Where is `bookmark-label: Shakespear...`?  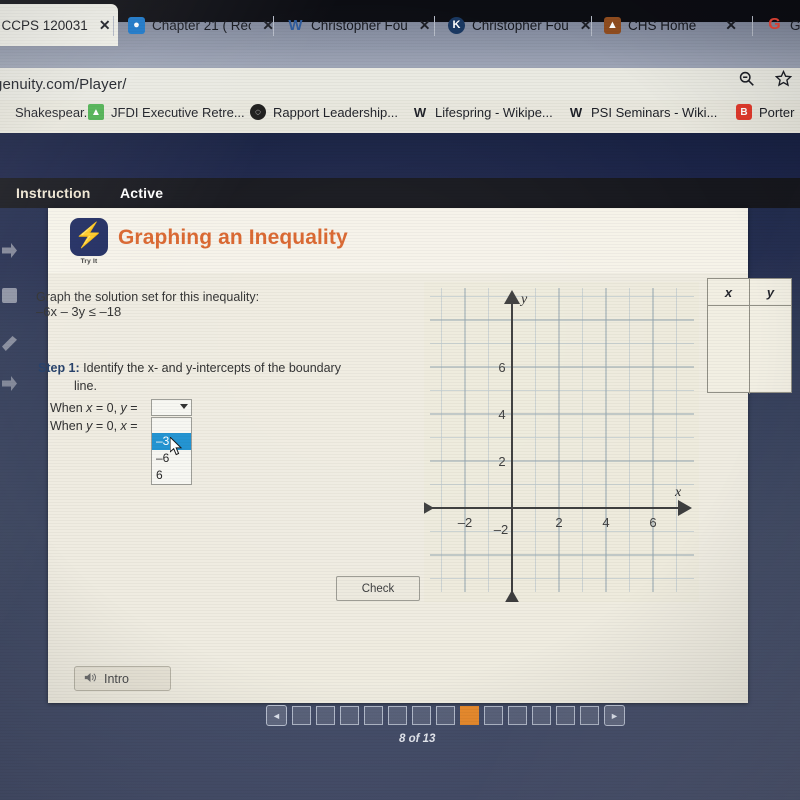
bookmark-label: Shakespear... is located at coordinates (55, 112).